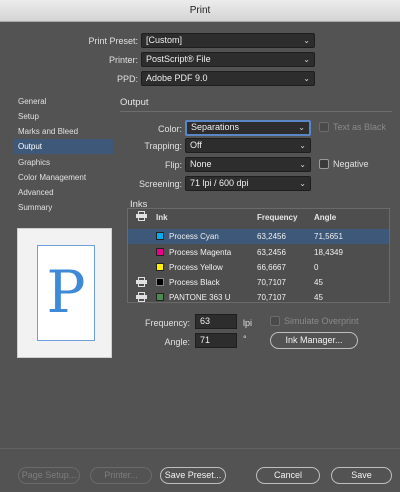  I want to click on ink-row-pantone-363-u: PANTONE 363 U 70,7107 45, so click(258, 297).